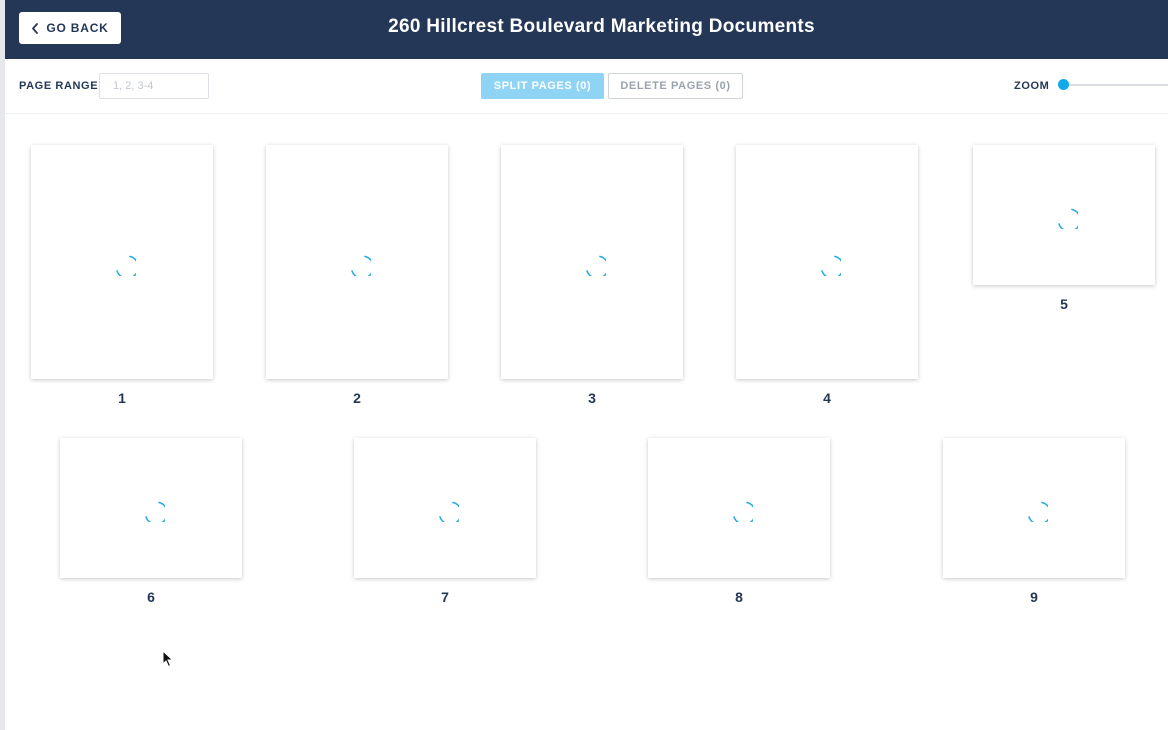  Describe the element at coordinates (357, 398) in the screenshot. I see `page-number: 2` at that location.